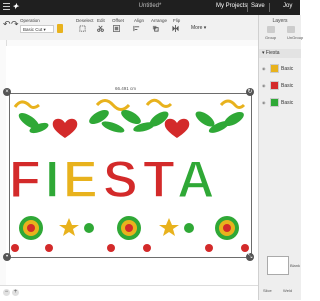 This screenshot has height=301, width=320. What do you see at coordinates (33, 29) in the screenshot?
I see `operation-value: Basic Cut` at bounding box center [33, 29].